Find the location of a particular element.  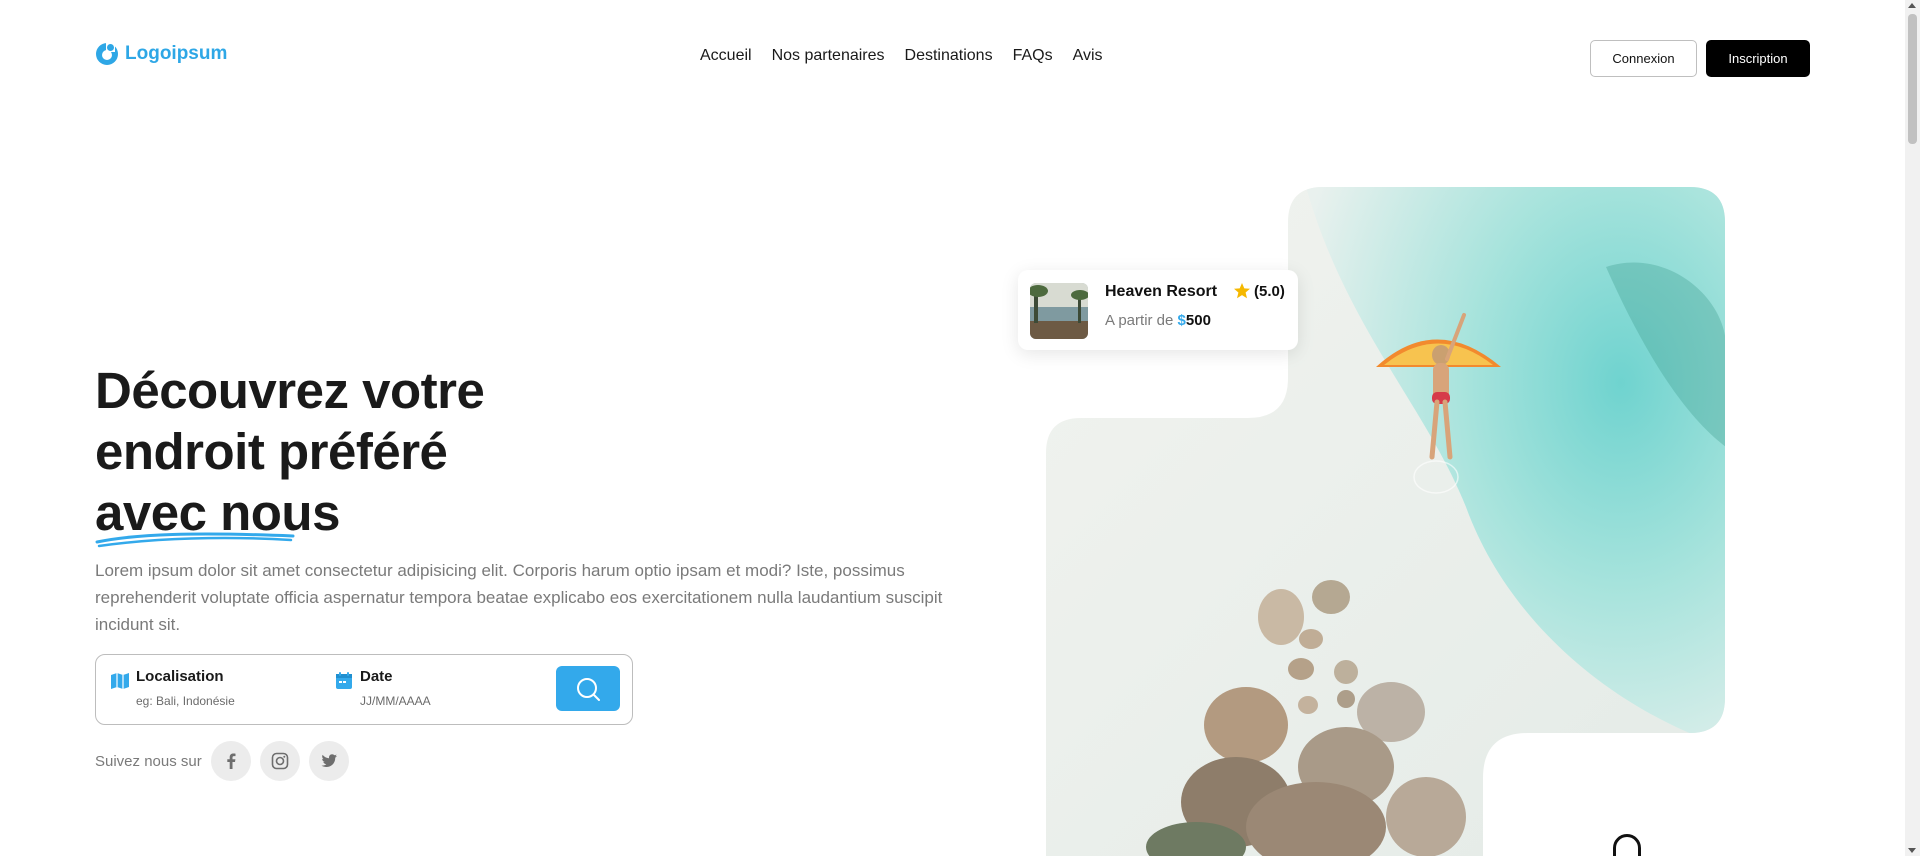

resort-thumbnail is located at coordinates (1059, 311).